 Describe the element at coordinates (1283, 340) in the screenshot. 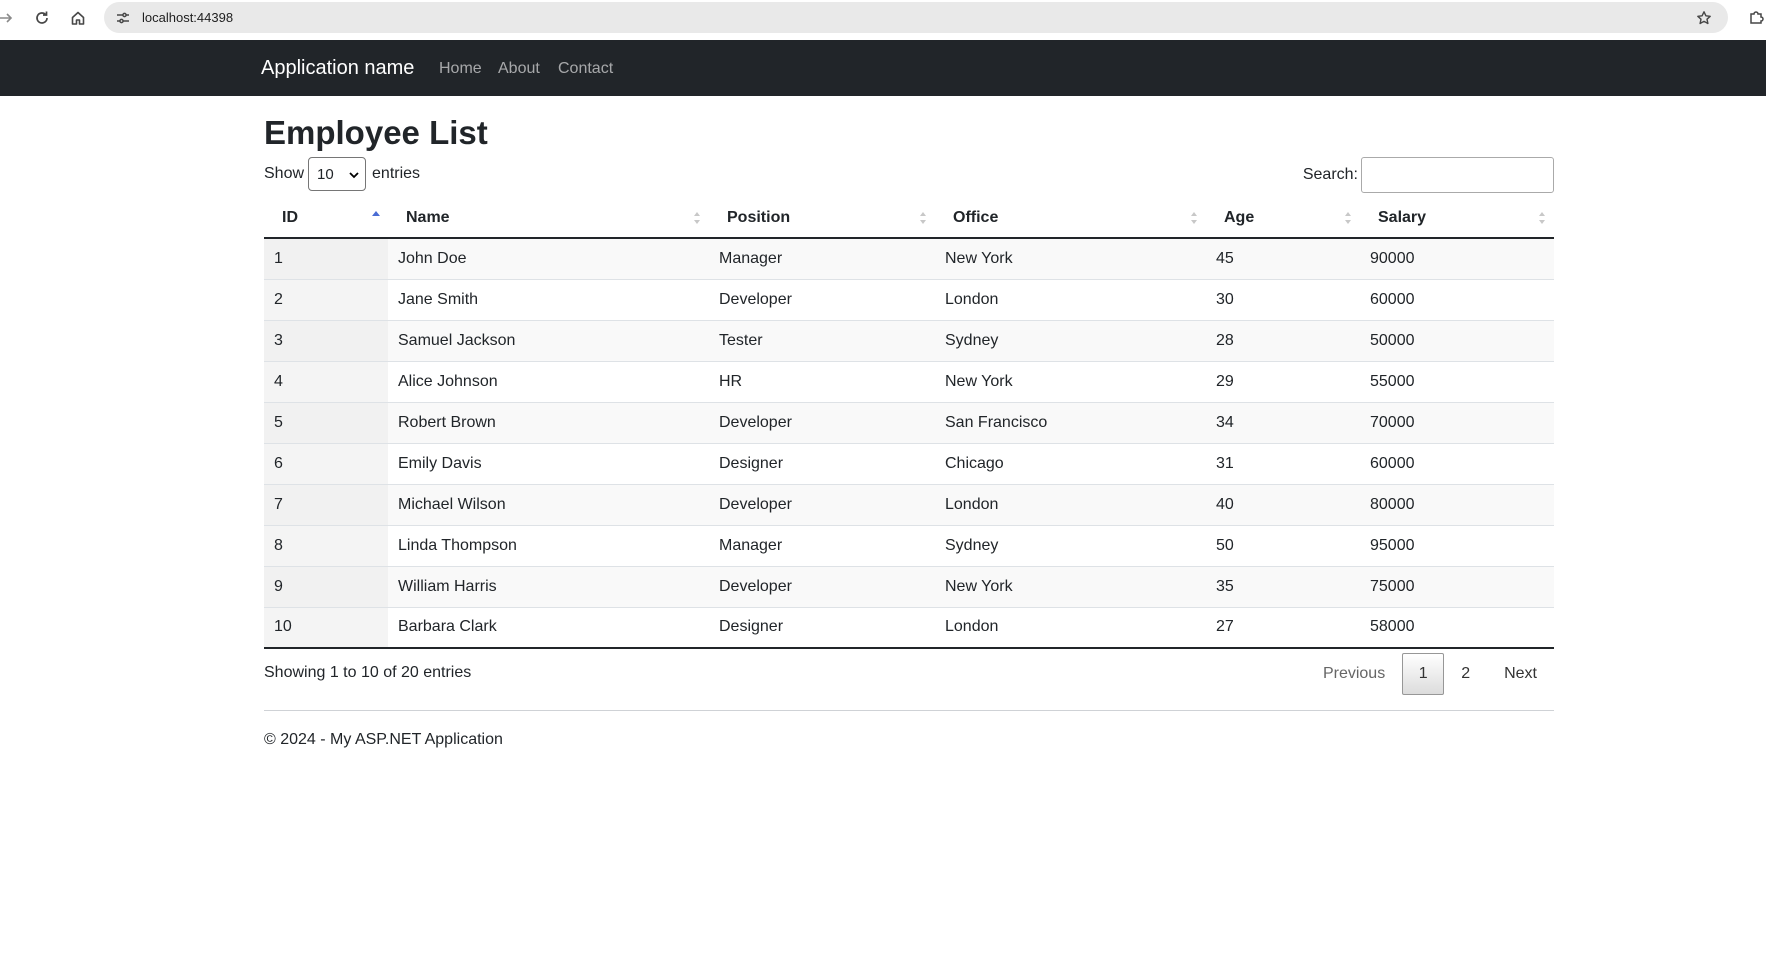

I see `cell-age: 28` at that location.